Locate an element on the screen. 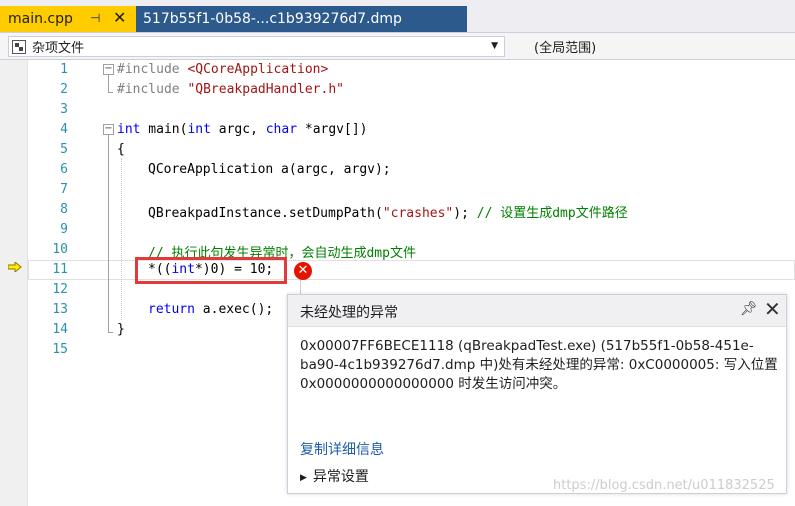 The height and width of the screenshot is (506, 795). code-text: QCoreApplication a(argc, argv); is located at coordinates (269, 169).